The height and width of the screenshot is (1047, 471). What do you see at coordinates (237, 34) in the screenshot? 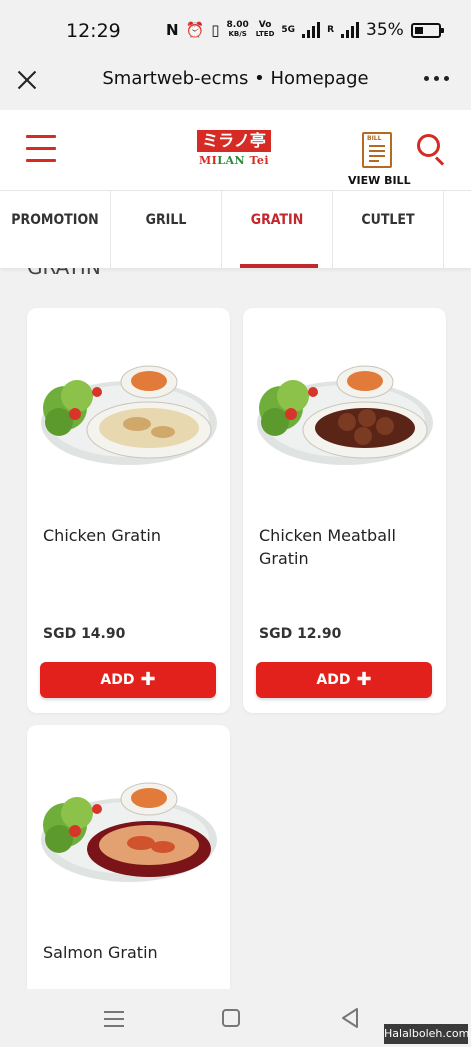
I see `speed-unit: KB/S` at bounding box center [237, 34].